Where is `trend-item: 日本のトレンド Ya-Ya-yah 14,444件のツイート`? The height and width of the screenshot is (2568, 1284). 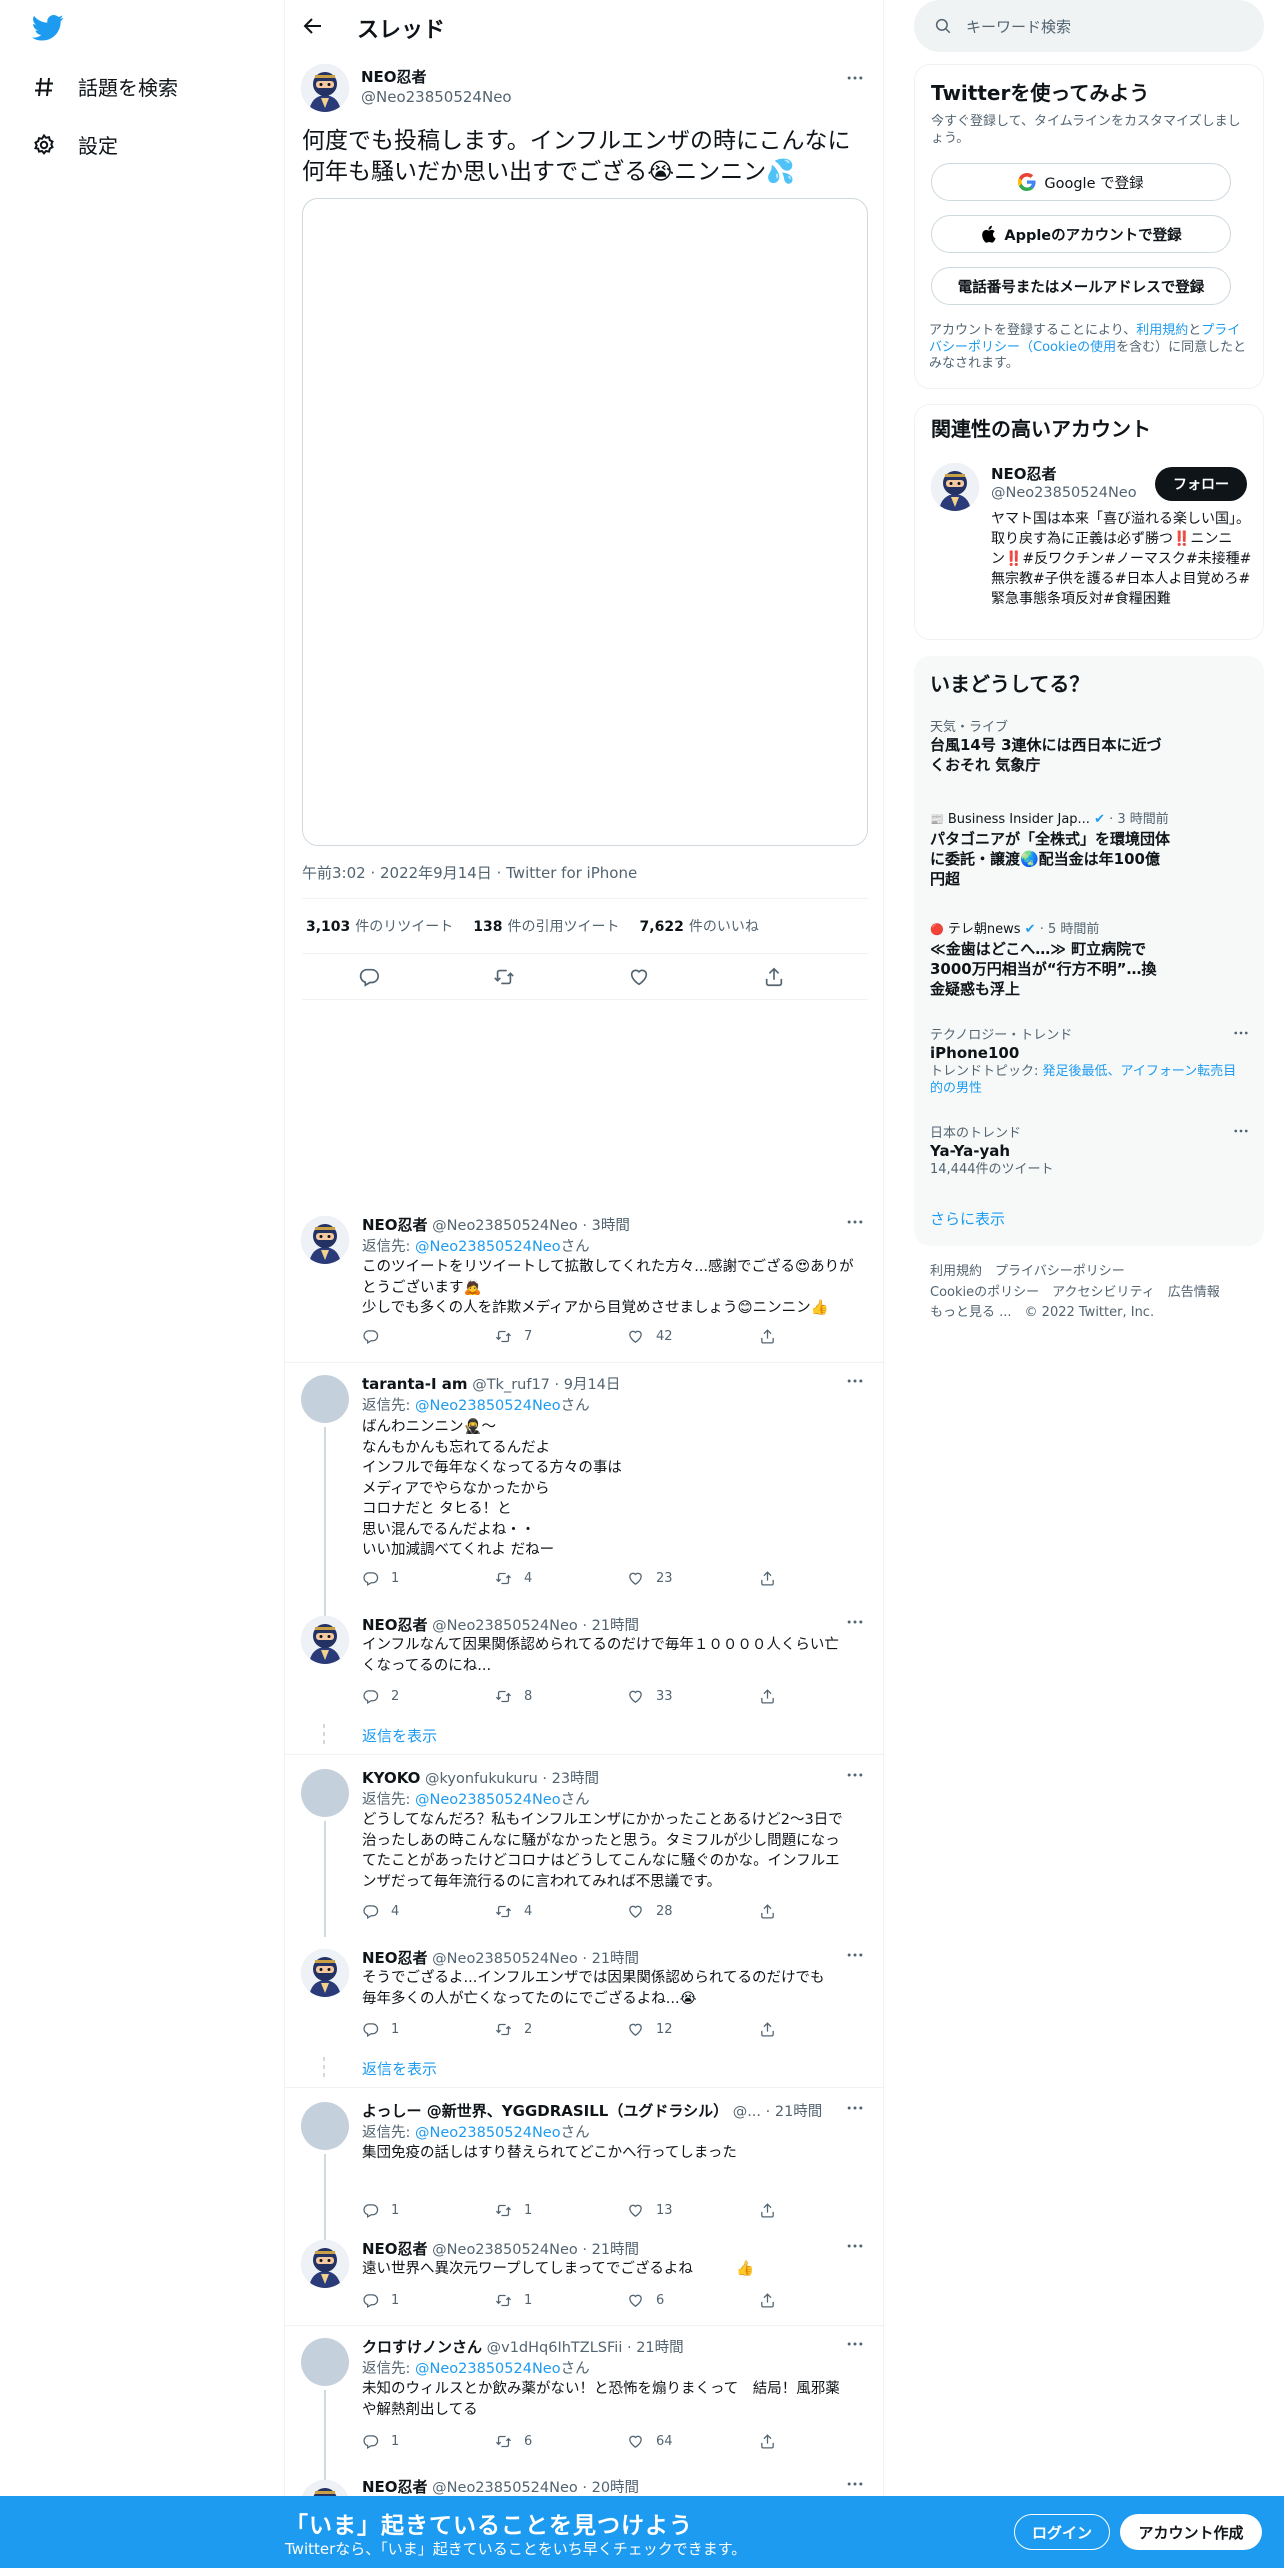 trend-item: 日本のトレンド Ya-Ya-yah 14,444件のツイート is located at coordinates (1090, 1150).